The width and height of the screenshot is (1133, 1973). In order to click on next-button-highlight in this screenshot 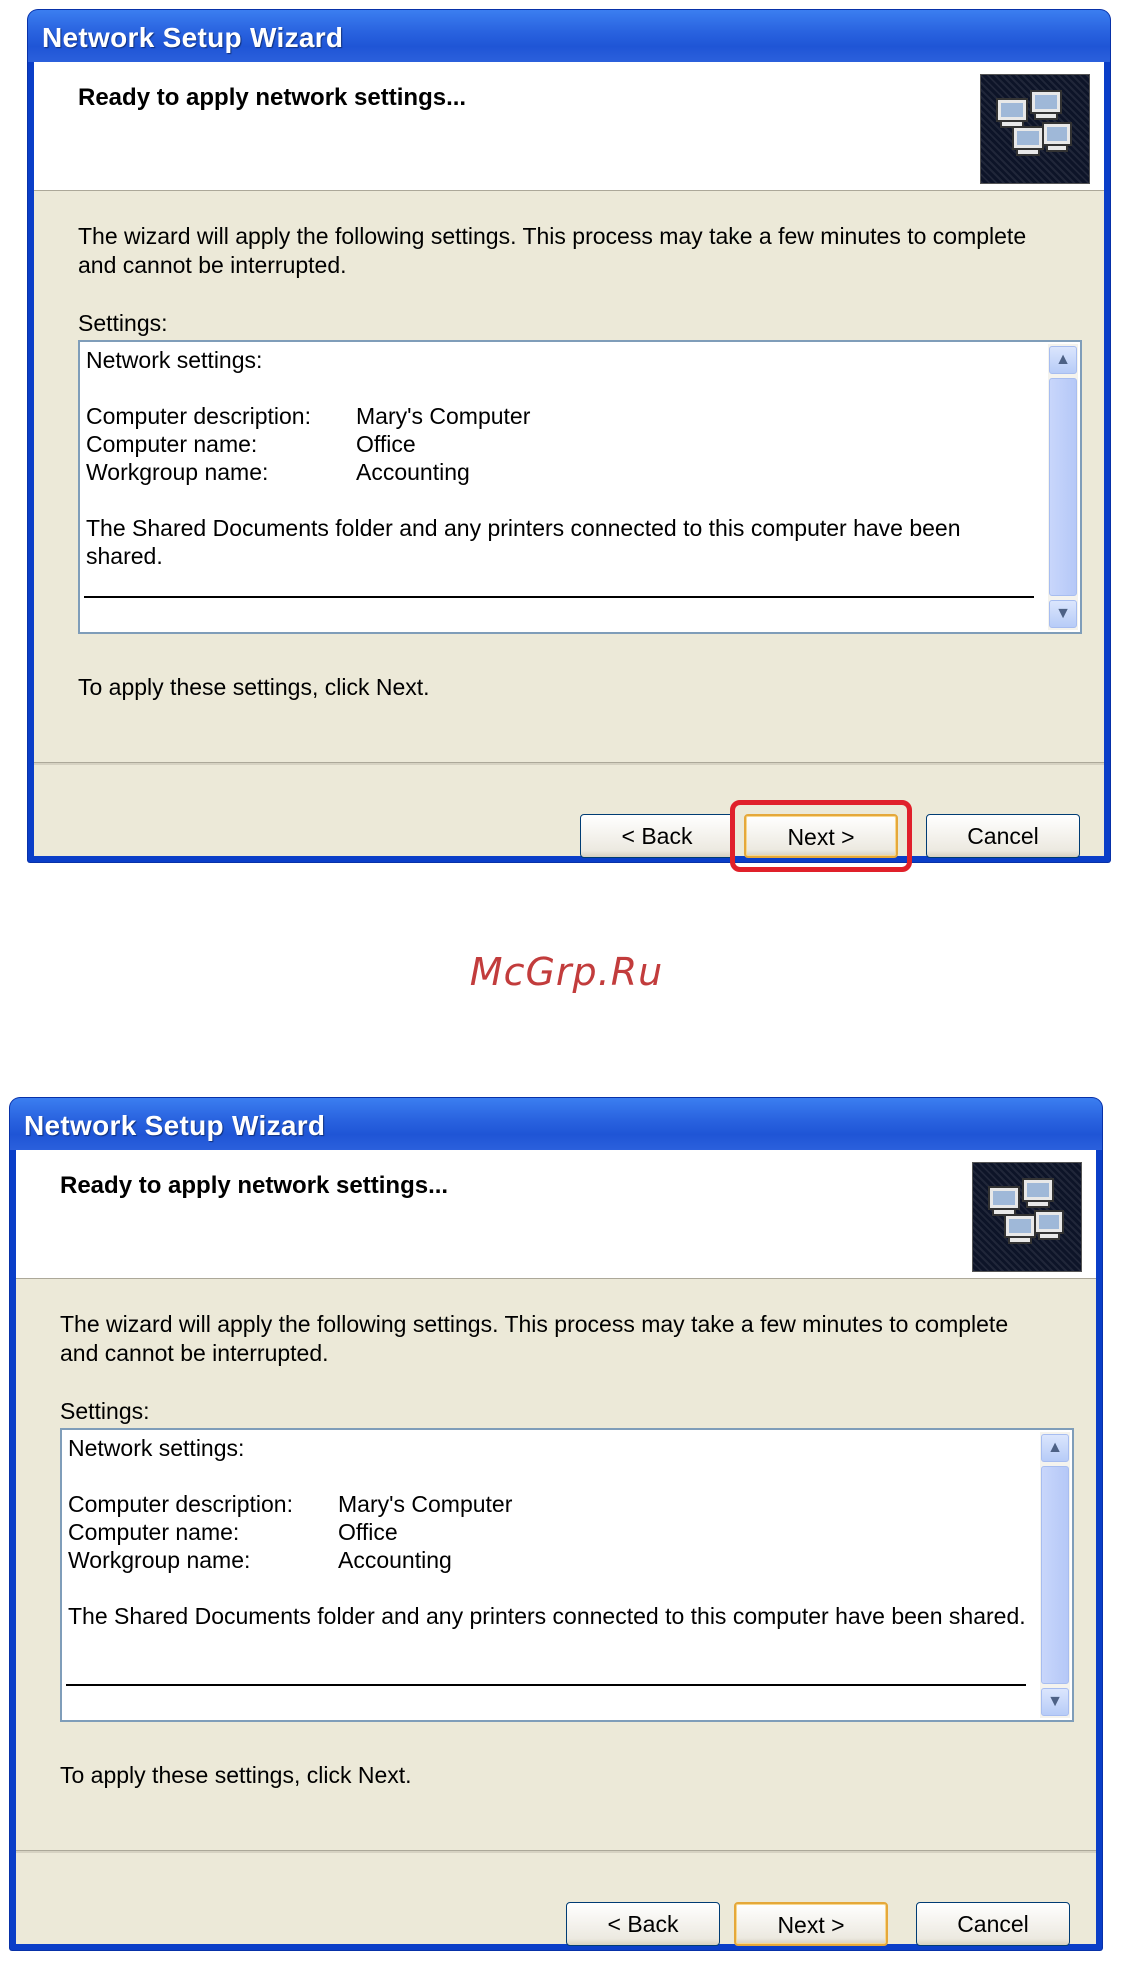, I will do `click(821, 836)`.